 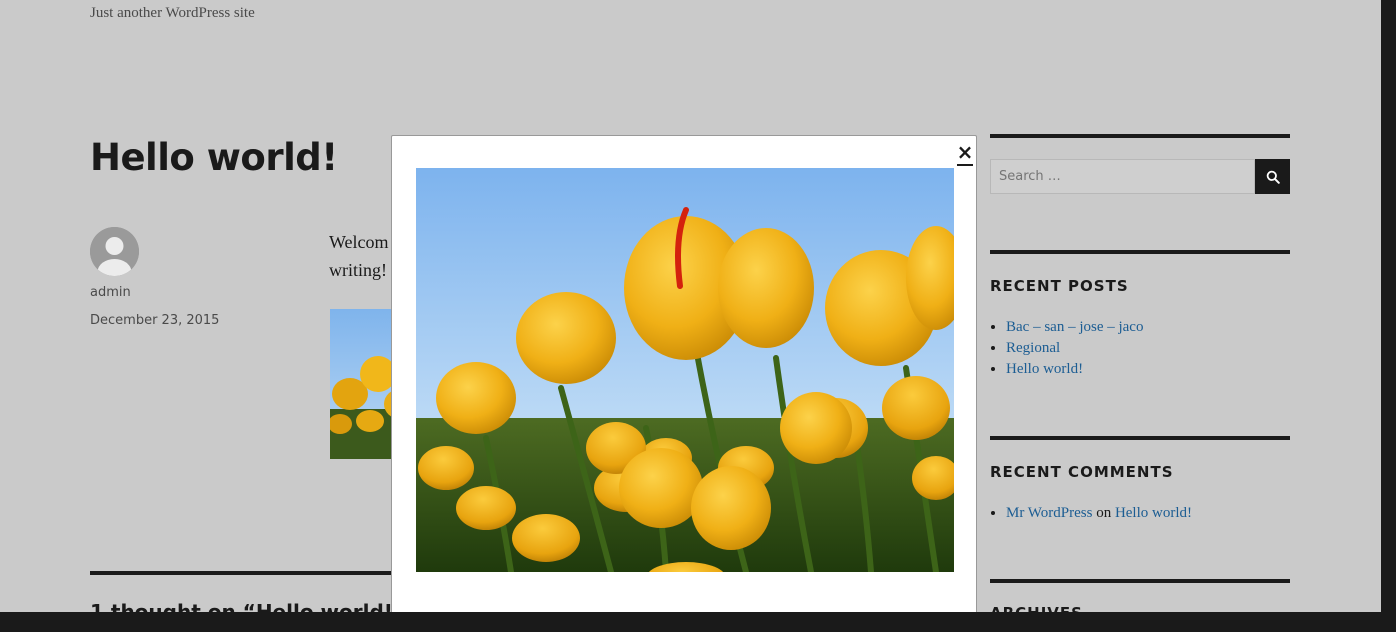 I want to click on avatar-icon, so click(x=114, y=251).